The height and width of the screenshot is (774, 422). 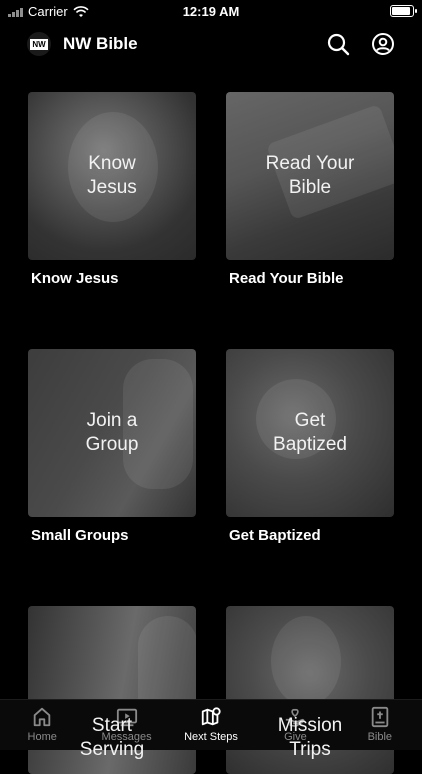 I want to click on account-button, so click(x=383, y=44).